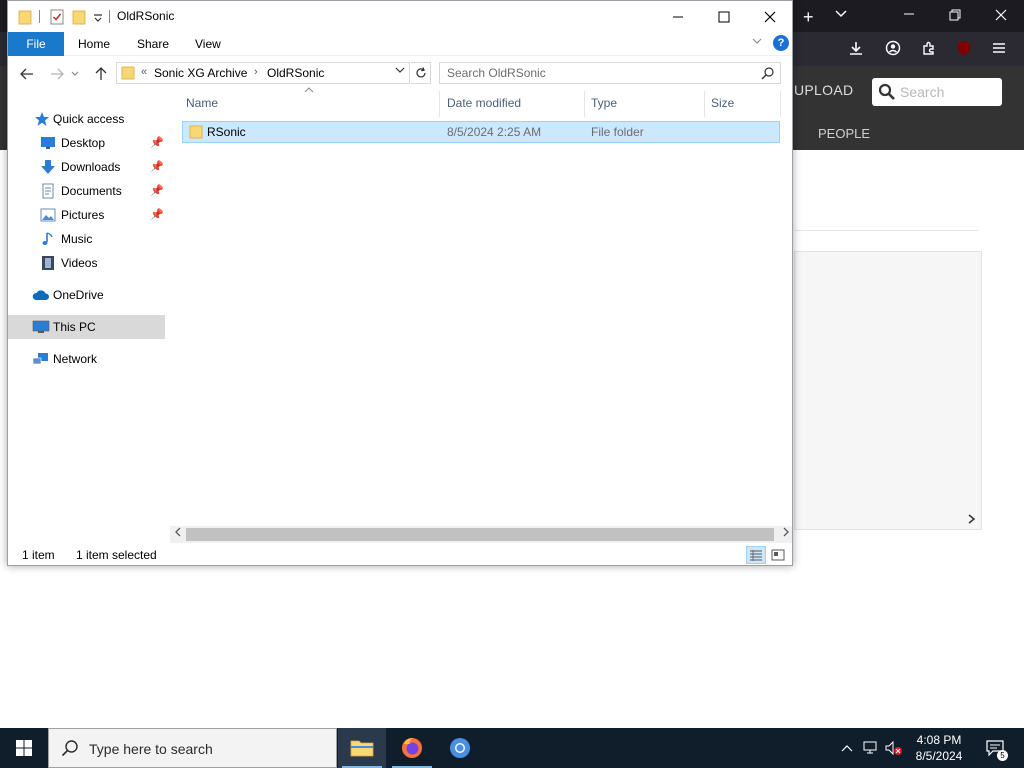  I want to click on hamburger-menu-icon, so click(999, 49).